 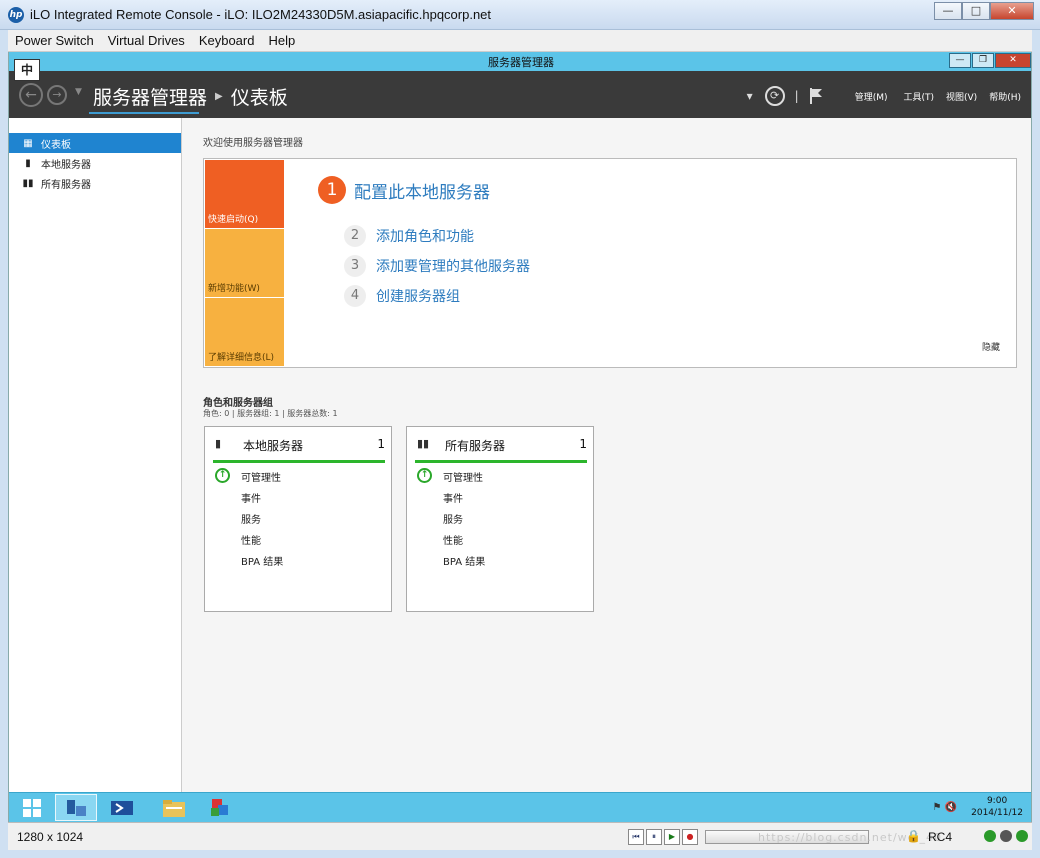 I want to click on start-windows-icon, so click(x=32, y=807).